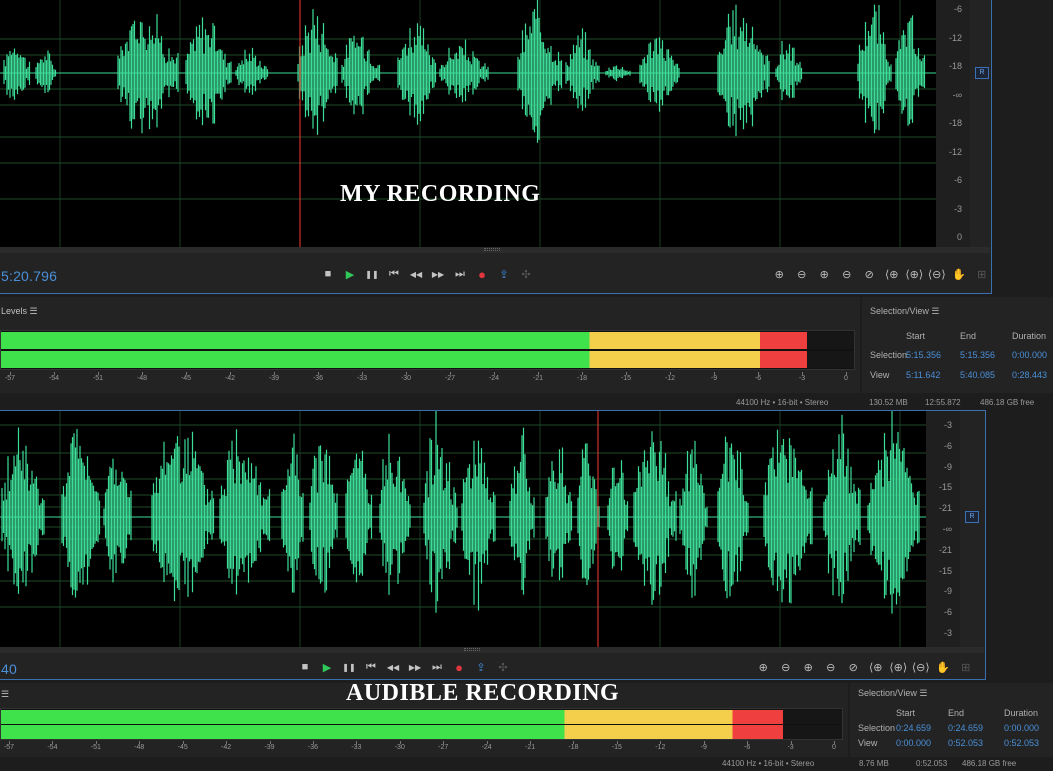 Image resolution: width=1053 pixels, height=771 pixels. What do you see at coordinates (982, 73) in the screenshot?
I see `top-channel-r-button: R` at bounding box center [982, 73].